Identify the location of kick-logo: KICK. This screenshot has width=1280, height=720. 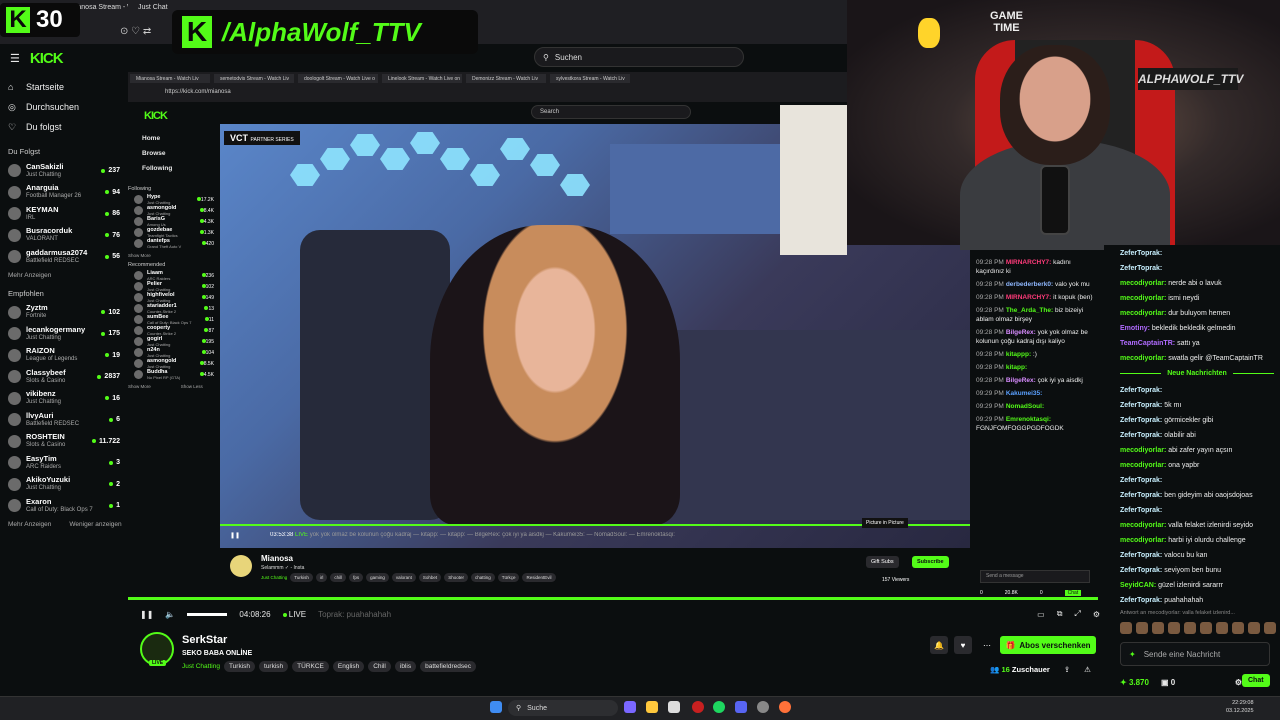
(47, 58).